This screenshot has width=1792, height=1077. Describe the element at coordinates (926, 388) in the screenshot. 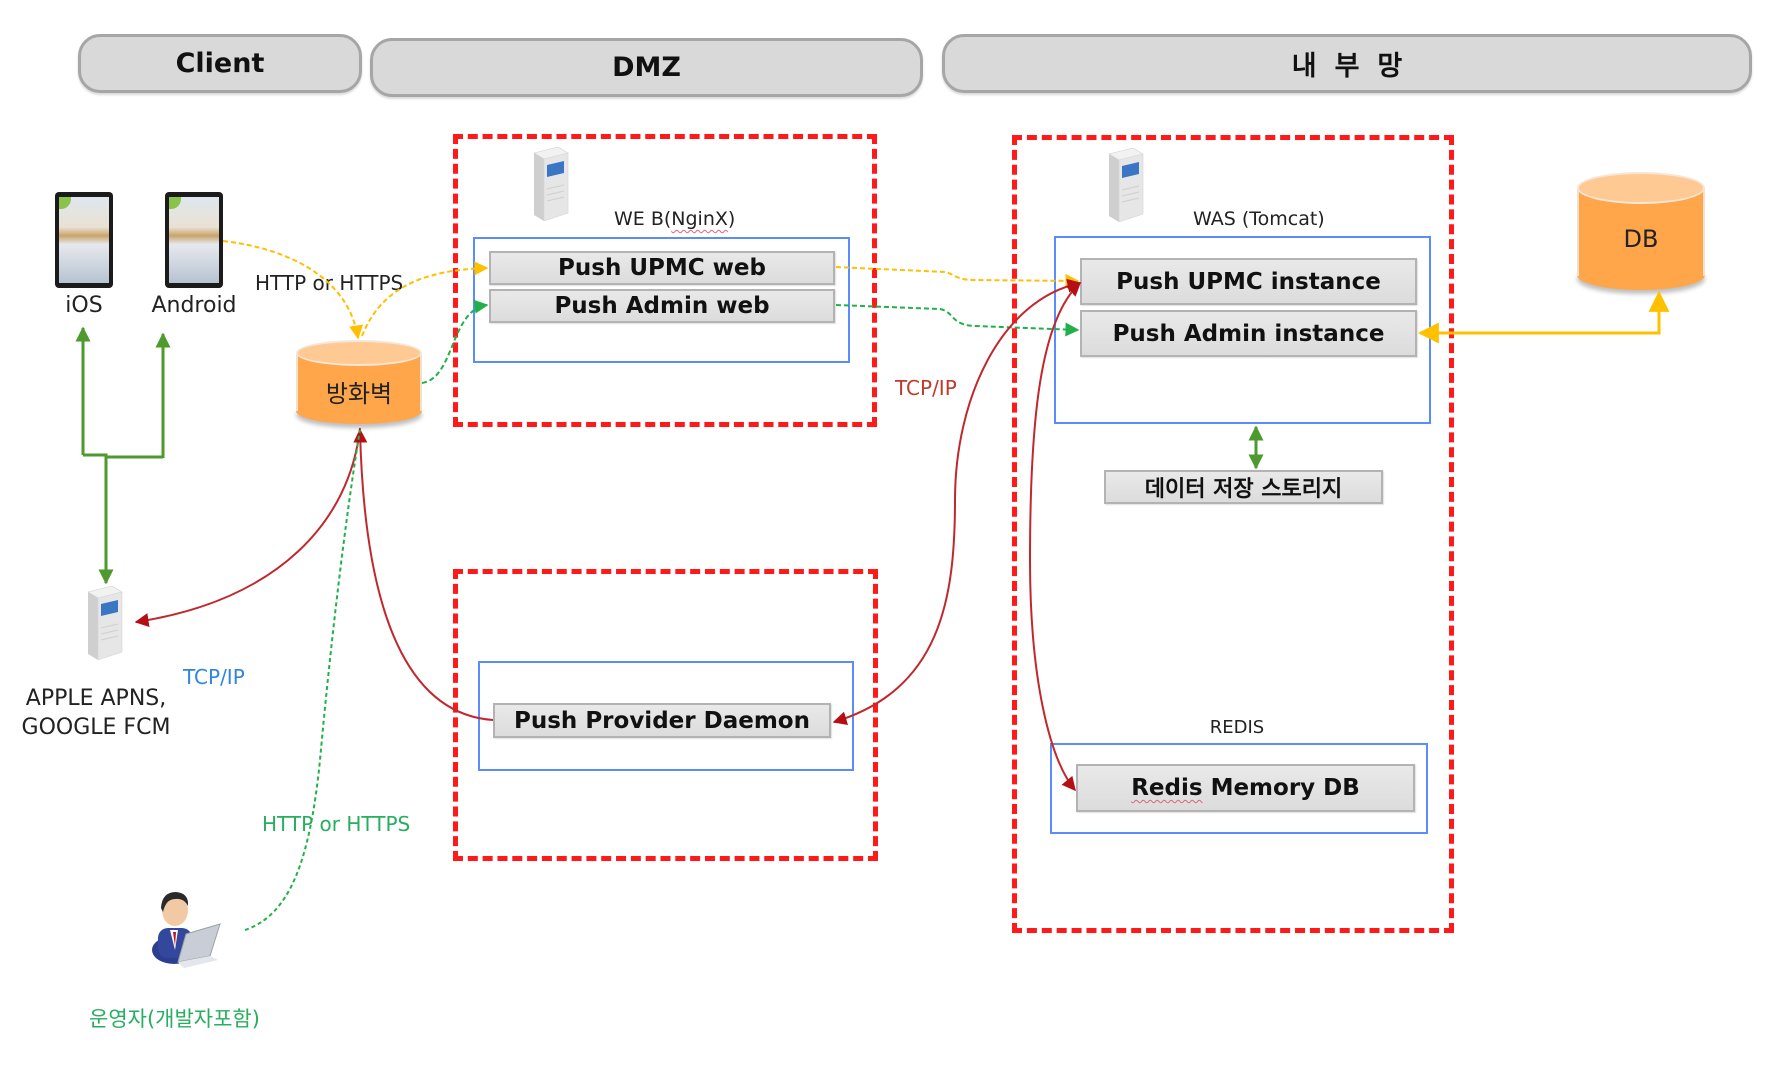

I see `dmz-tcpip-label: TCP/IP` at that location.